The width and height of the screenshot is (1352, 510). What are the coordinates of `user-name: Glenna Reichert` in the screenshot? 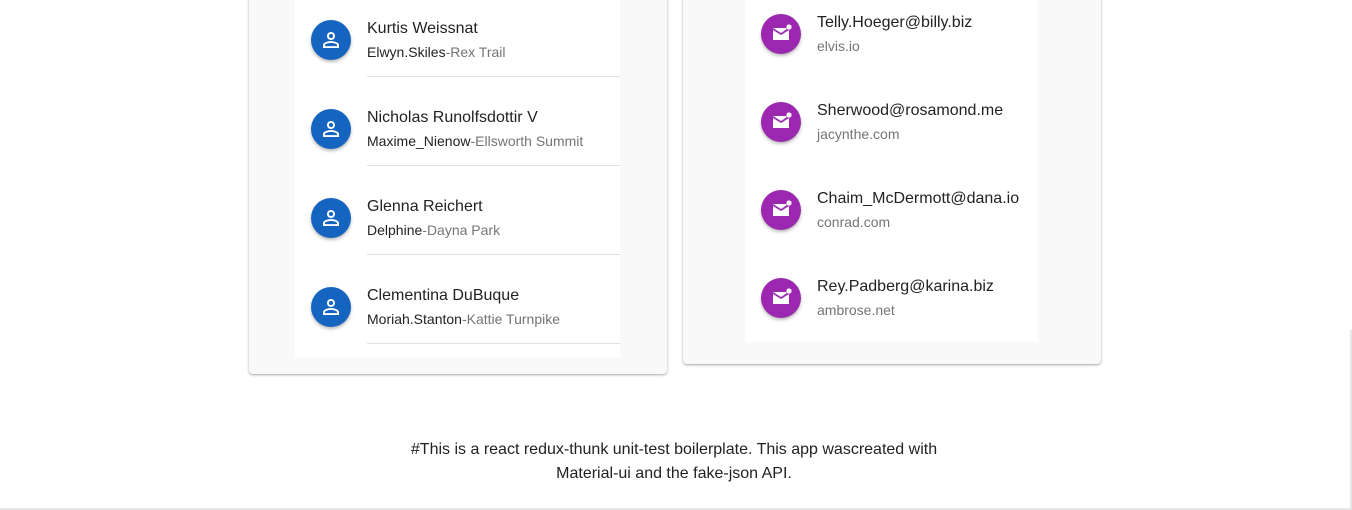 It's located at (425, 206).